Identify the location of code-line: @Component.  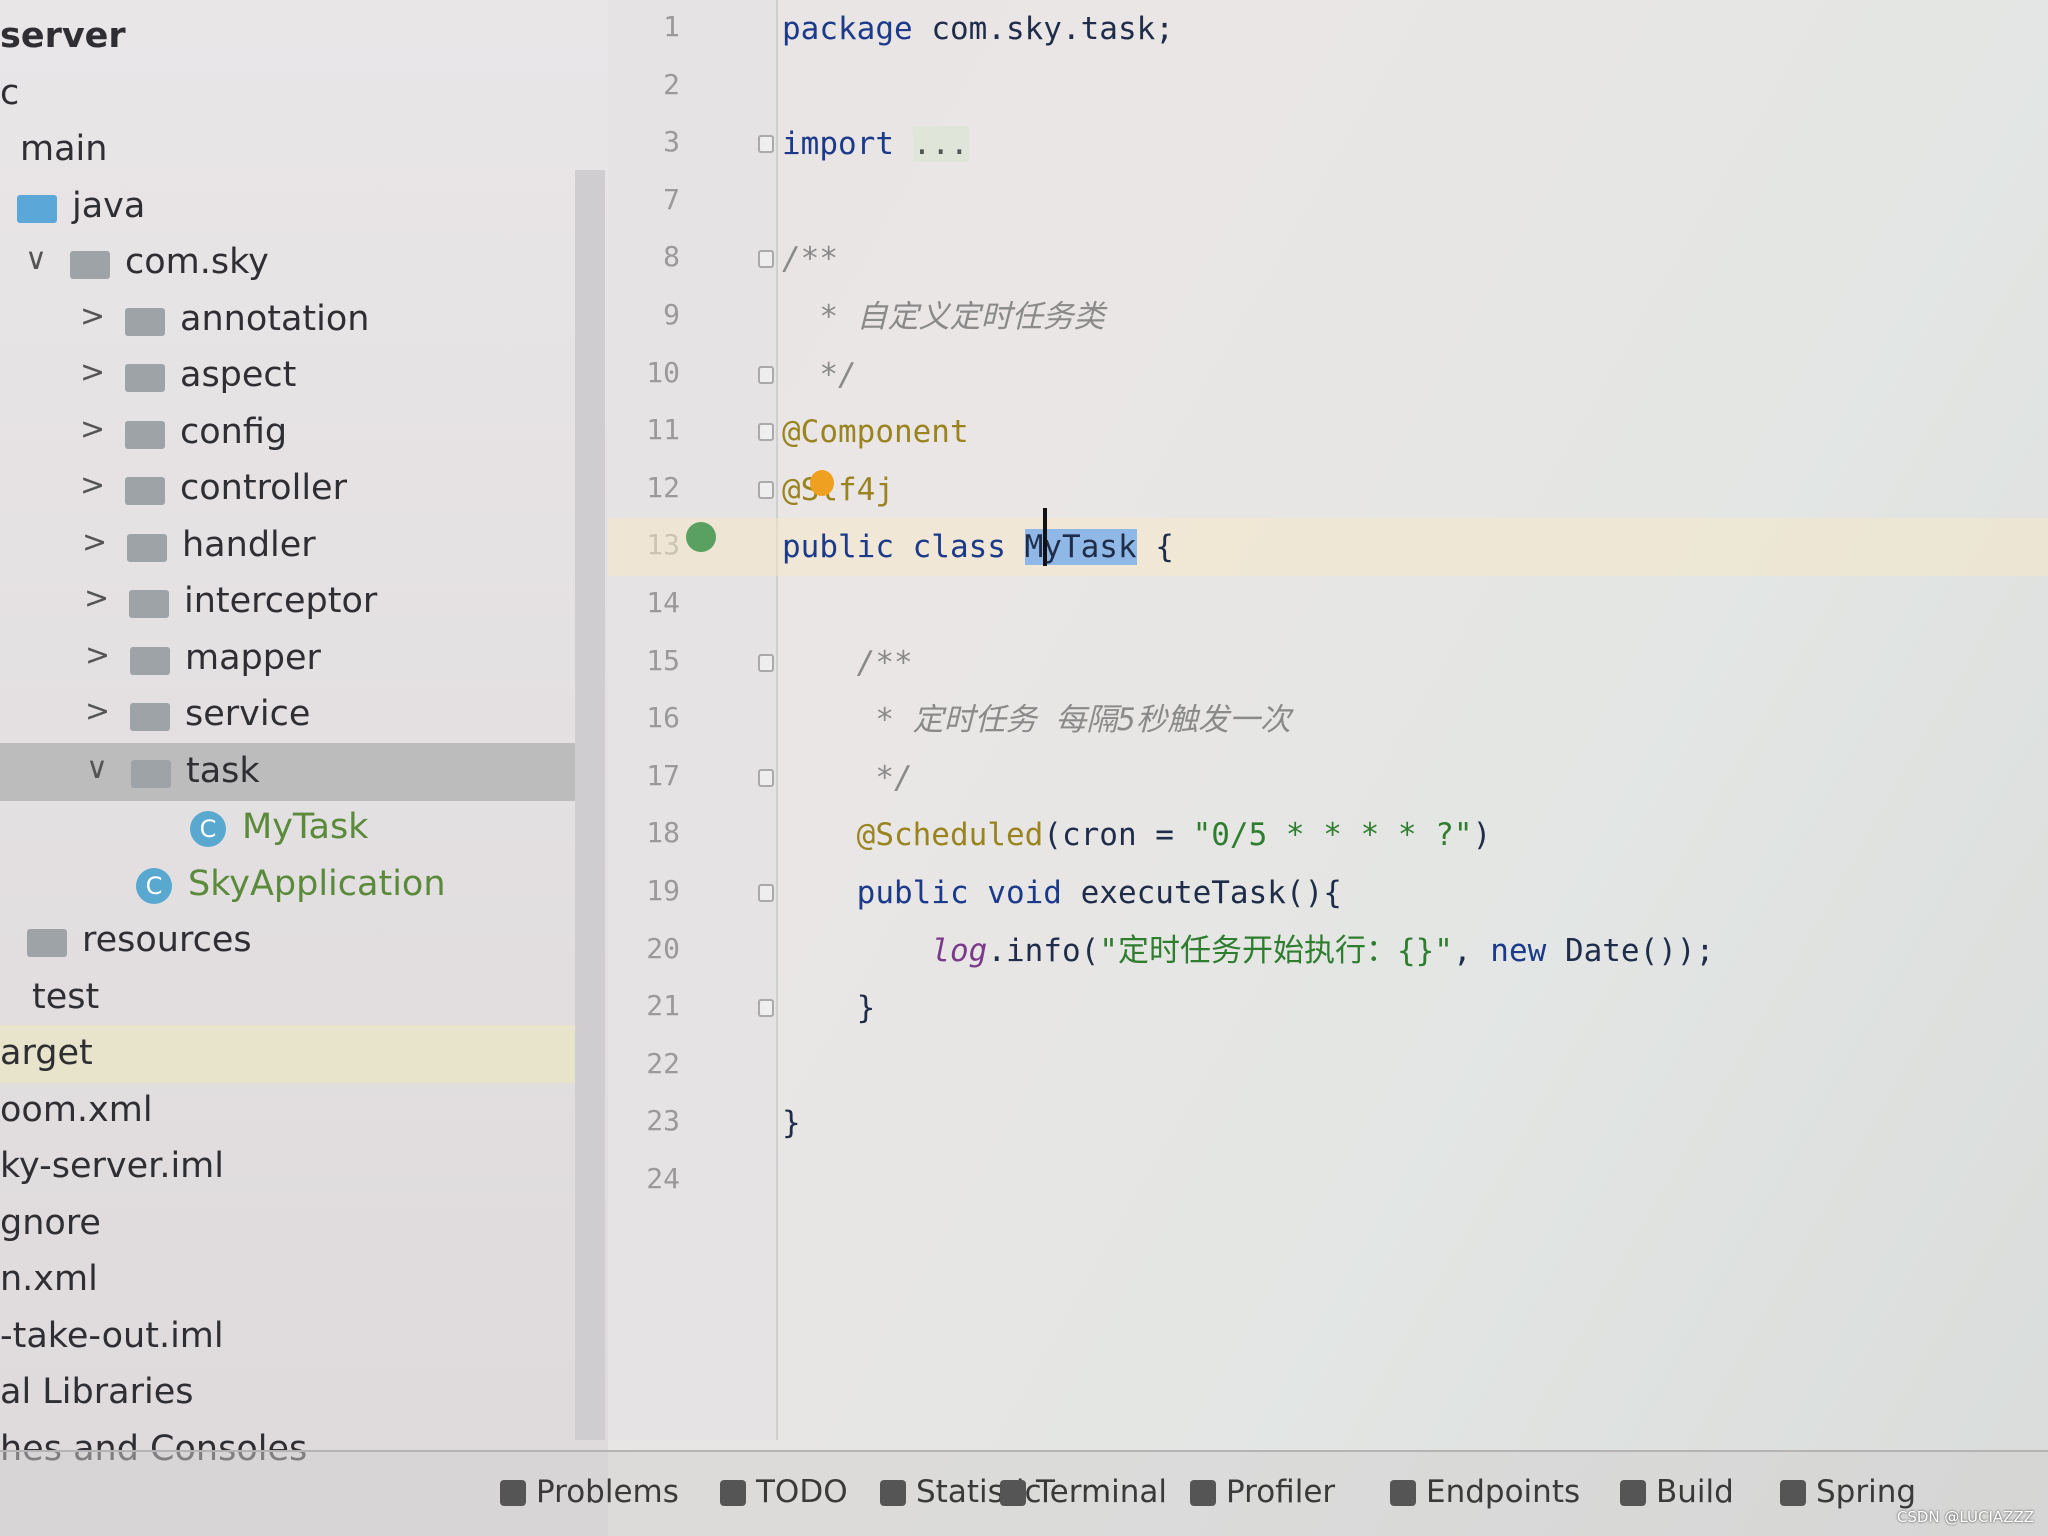
(875, 432).